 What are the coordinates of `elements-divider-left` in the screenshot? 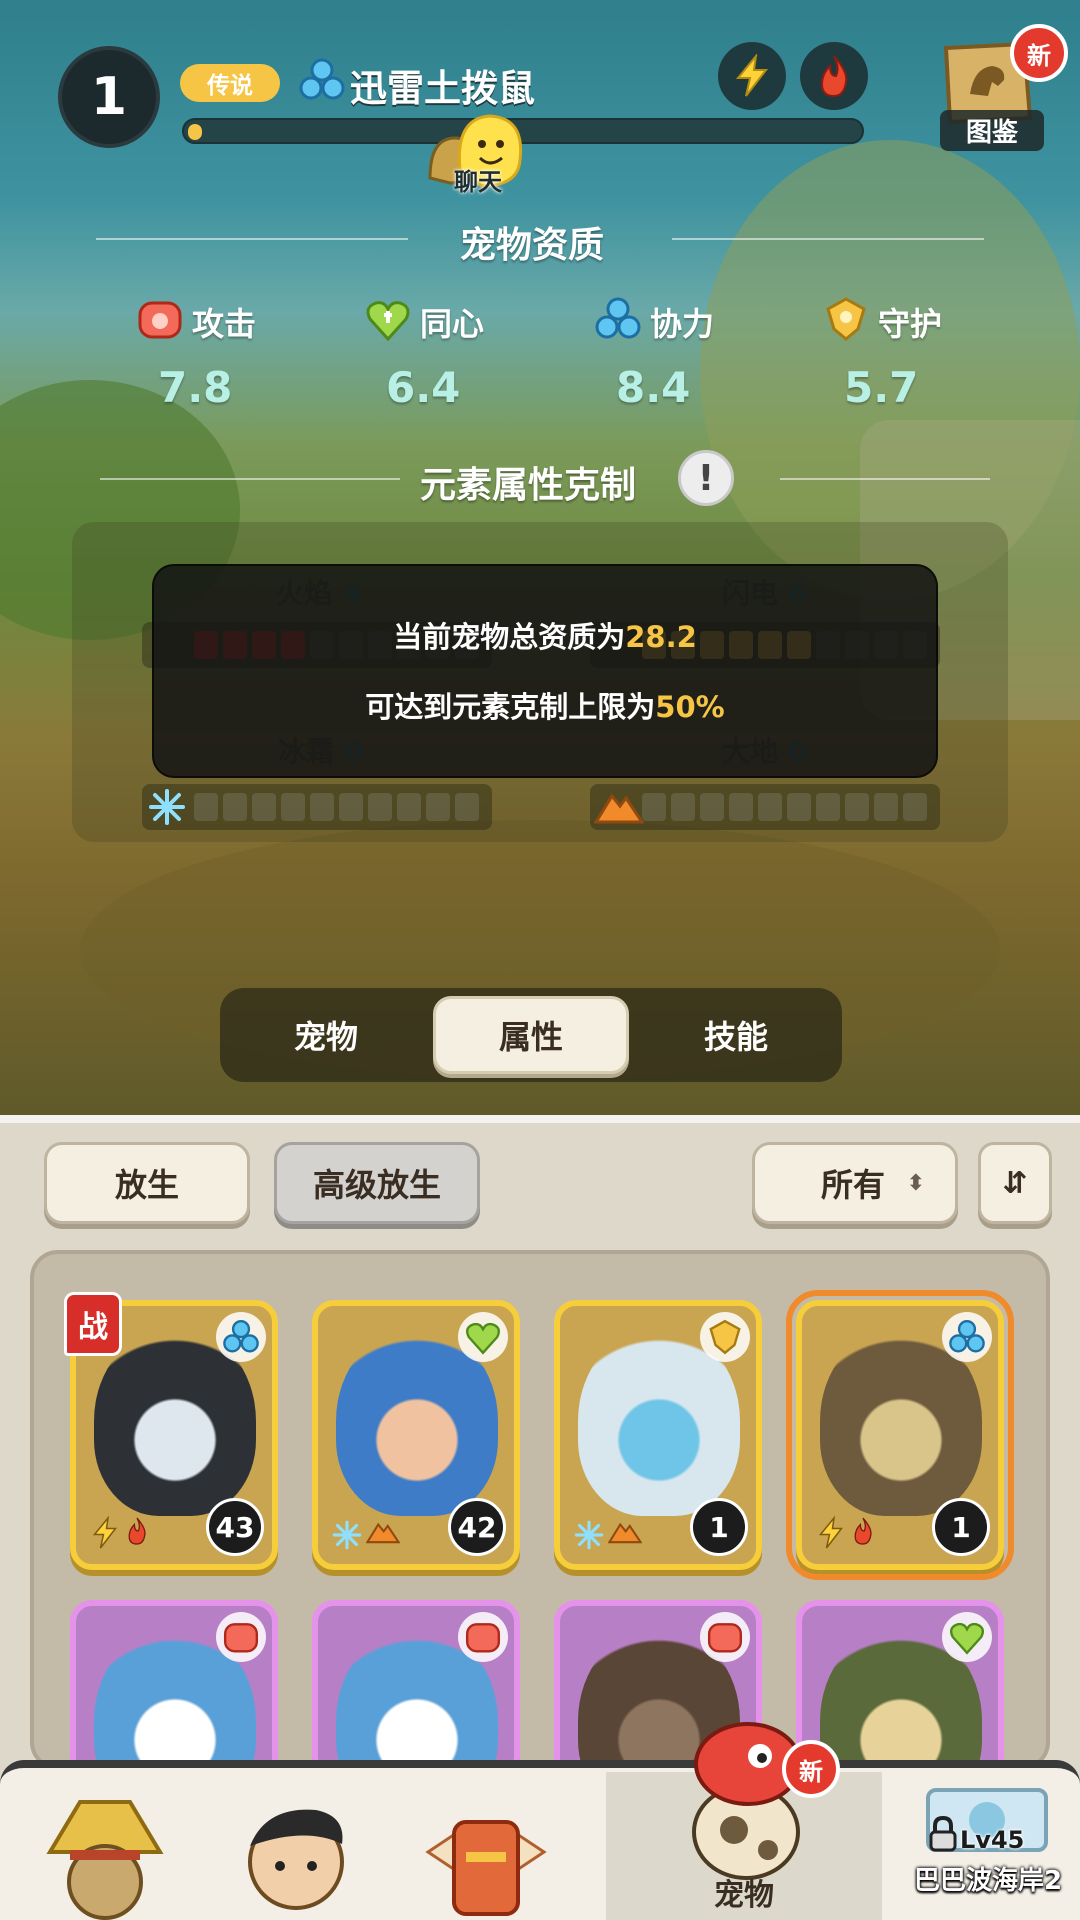 It's located at (250, 479).